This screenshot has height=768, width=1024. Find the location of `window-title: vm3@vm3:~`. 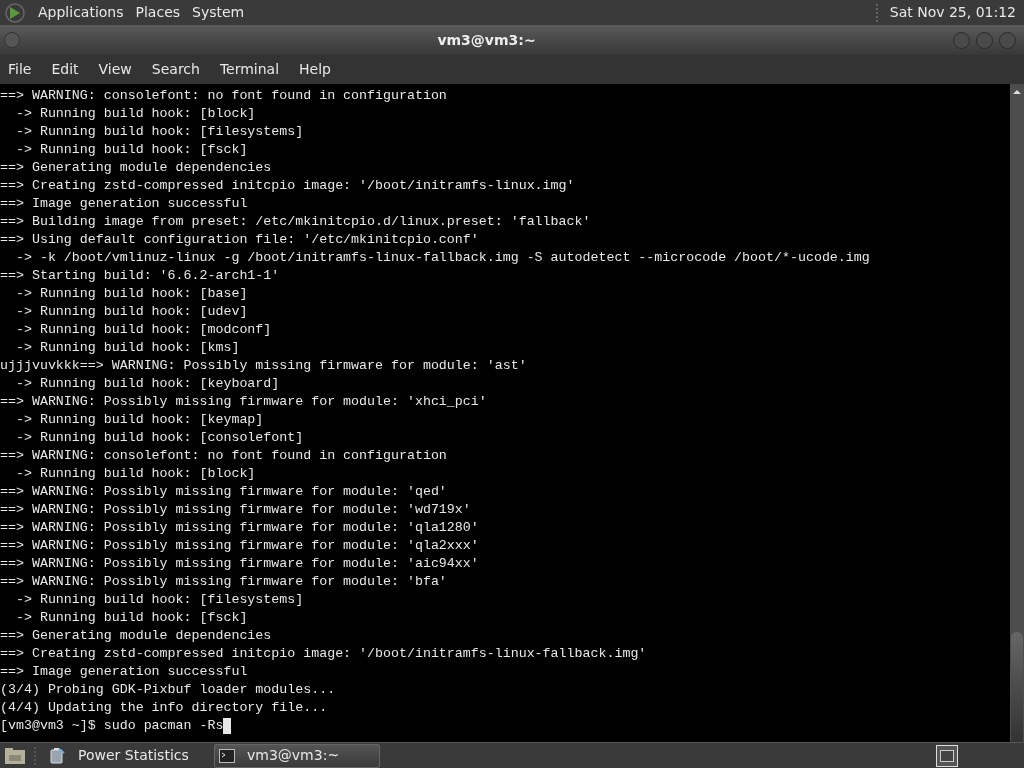

window-title: vm3@vm3:~ is located at coordinates (486, 40).